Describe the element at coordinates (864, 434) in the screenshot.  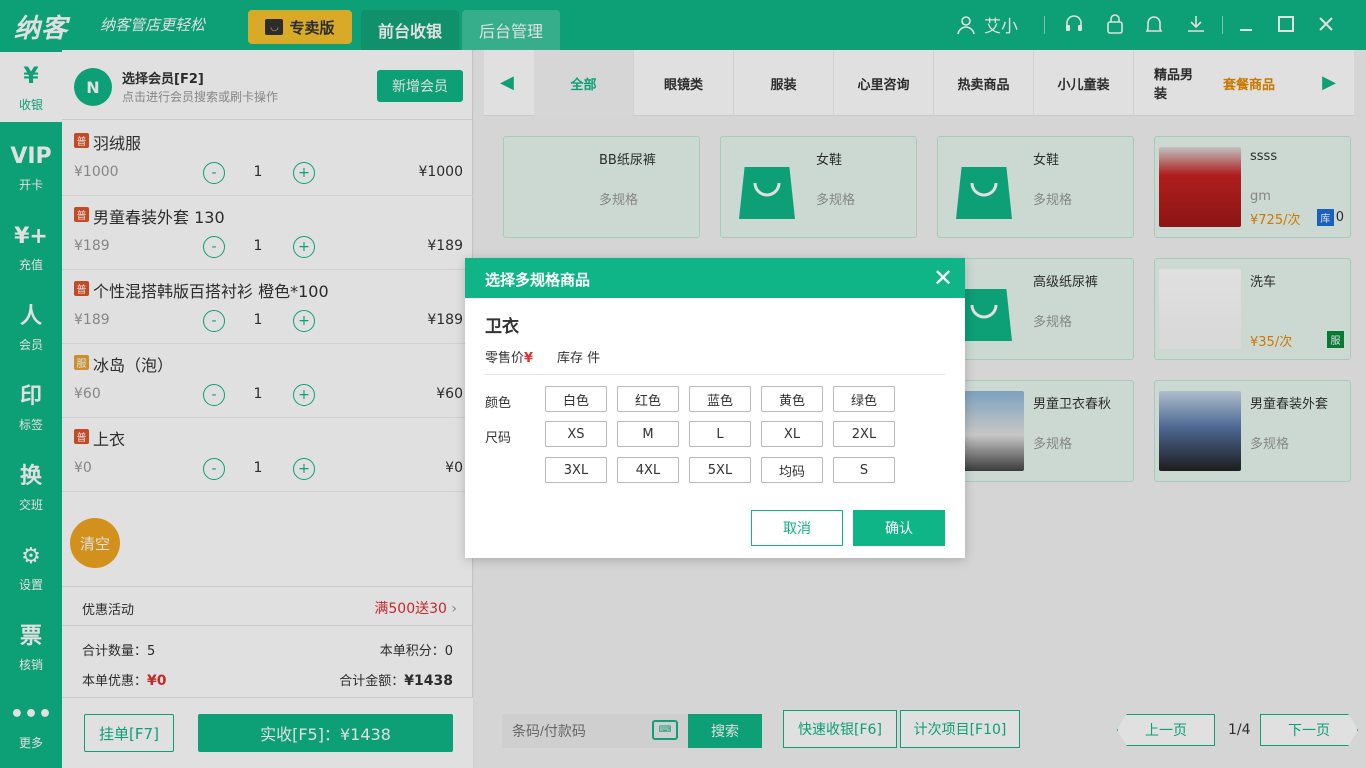
I see `size-option: 2XL` at that location.